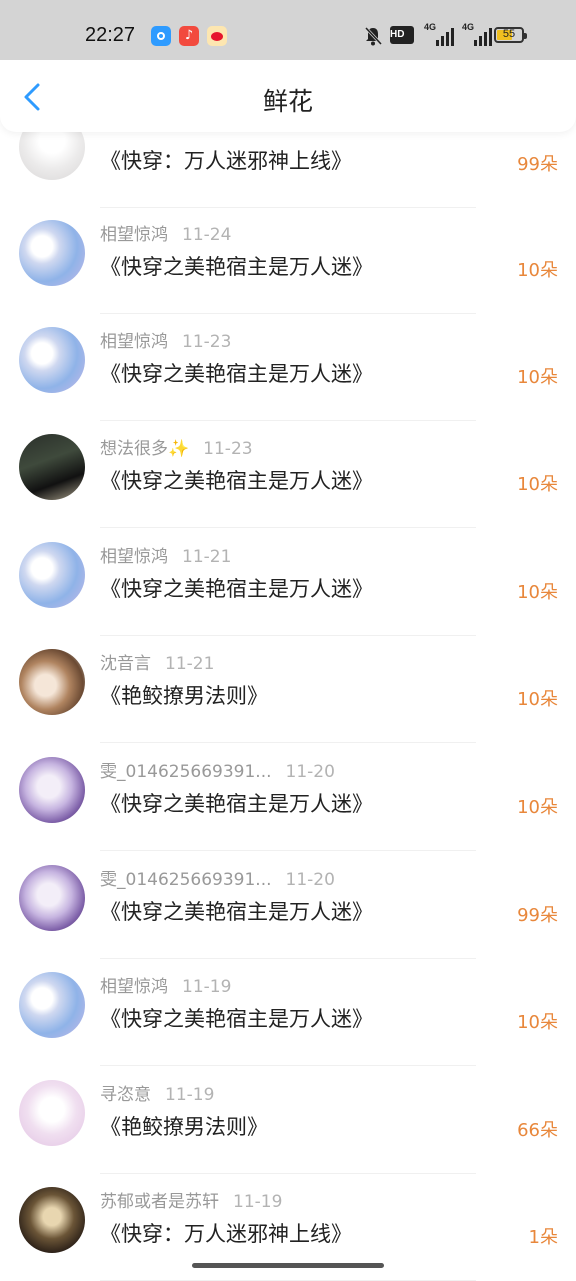  I want to click on flower-count: 1朵, so click(543, 1237).